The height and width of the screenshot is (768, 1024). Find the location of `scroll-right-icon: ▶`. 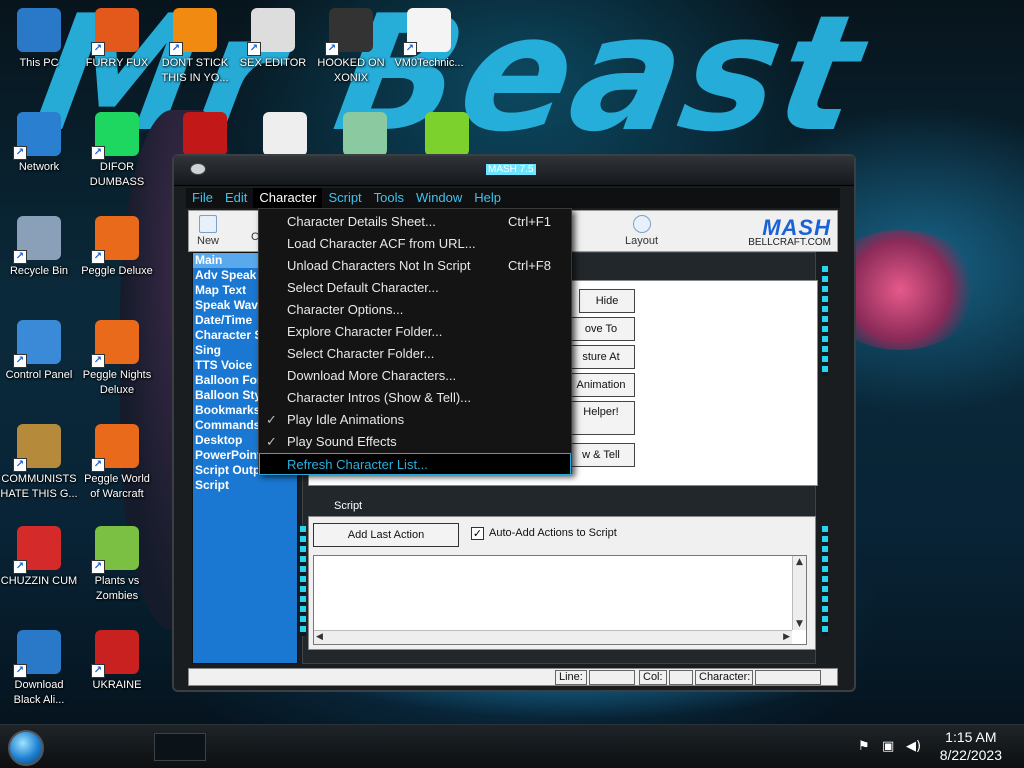

scroll-right-icon: ▶ is located at coordinates (786, 637).